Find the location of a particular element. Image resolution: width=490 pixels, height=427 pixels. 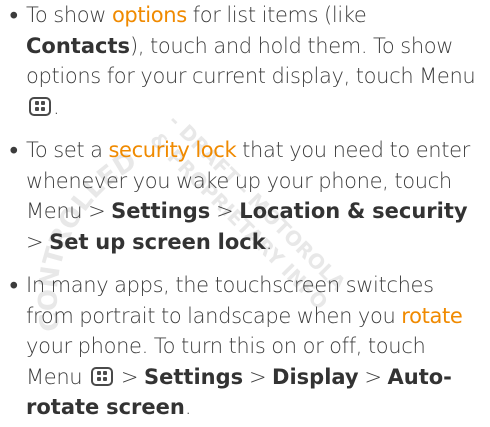

keyword-options: options is located at coordinates (149, 15).